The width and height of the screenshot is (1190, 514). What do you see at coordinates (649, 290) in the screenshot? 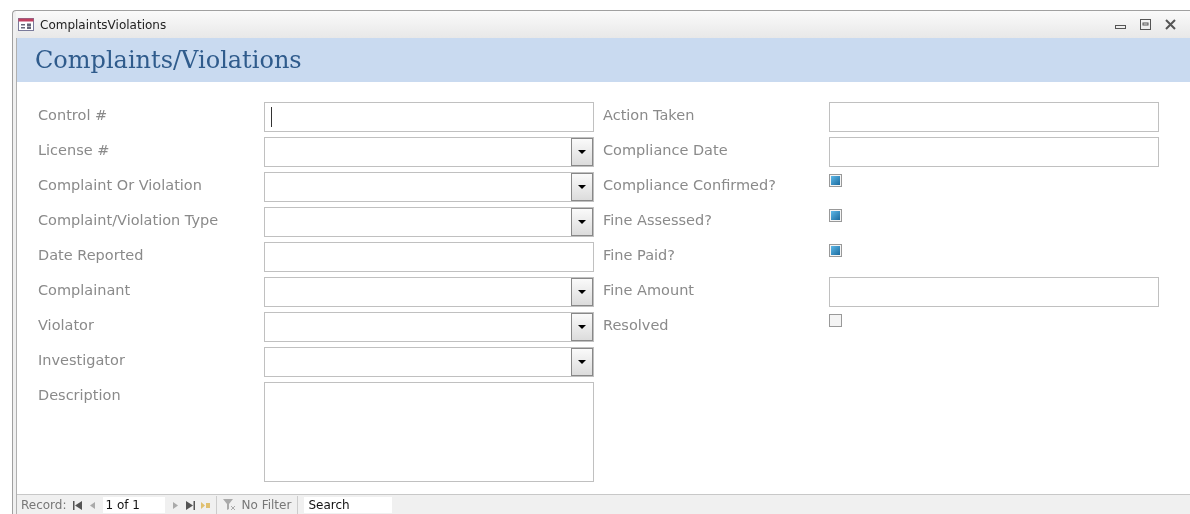
I see `field-label: Fine Amount` at bounding box center [649, 290].